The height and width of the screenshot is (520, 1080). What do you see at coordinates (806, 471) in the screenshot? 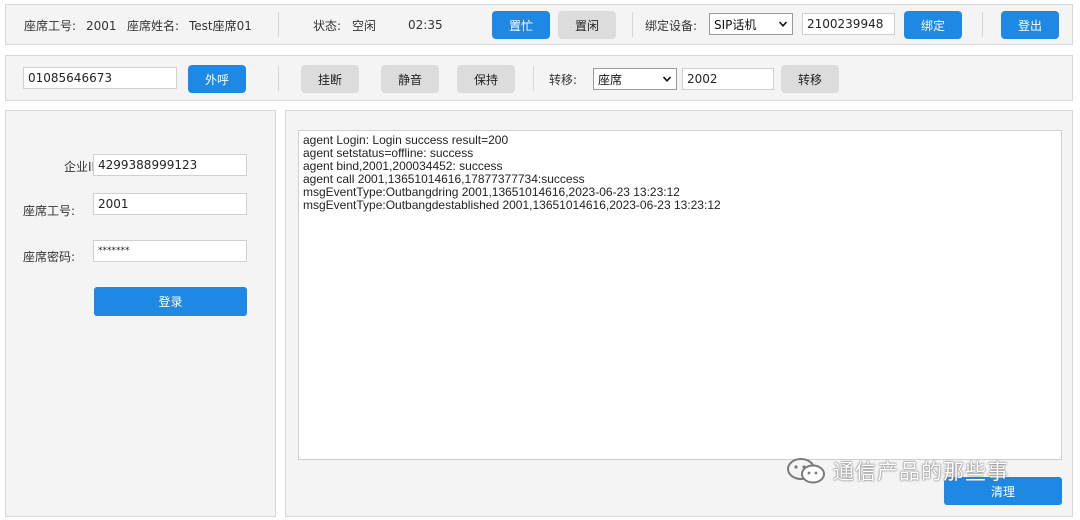
I see `wechat-icon` at bounding box center [806, 471].